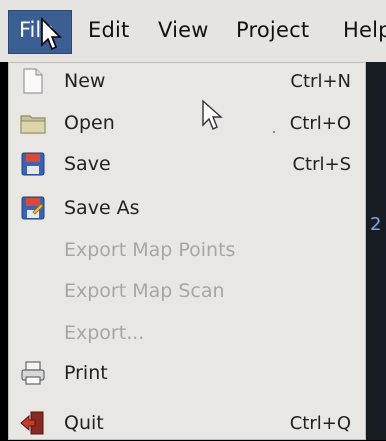 The width and height of the screenshot is (386, 441). What do you see at coordinates (33, 164) in the screenshot?
I see `save-icon` at bounding box center [33, 164].